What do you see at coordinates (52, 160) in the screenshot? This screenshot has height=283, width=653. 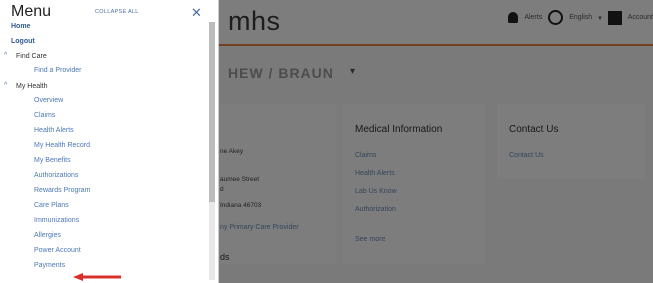 I see `menu-item-my-benefits: My Benefits` at bounding box center [52, 160].